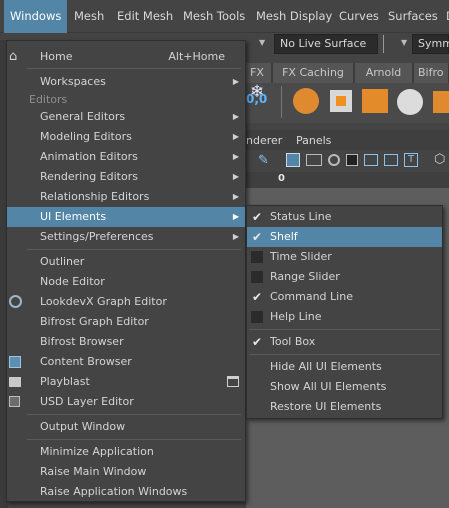 The height and width of the screenshot is (508, 449). What do you see at coordinates (126, 197) in the screenshot?
I see `menu-item-relationship-editors: Relationship Editors ▶` at bounding box center [126, 197].